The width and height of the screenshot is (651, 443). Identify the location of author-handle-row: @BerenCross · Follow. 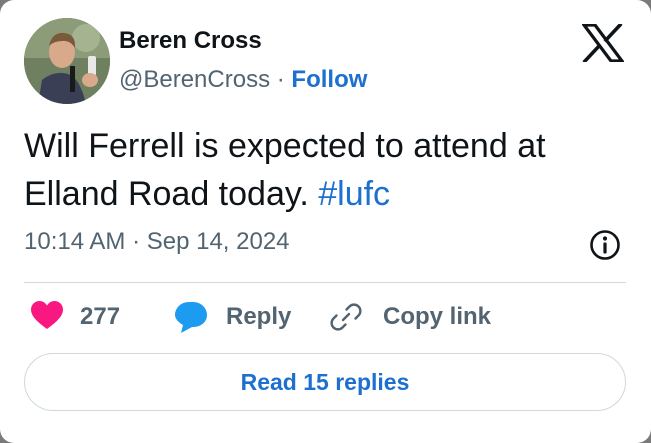
(243, 80).